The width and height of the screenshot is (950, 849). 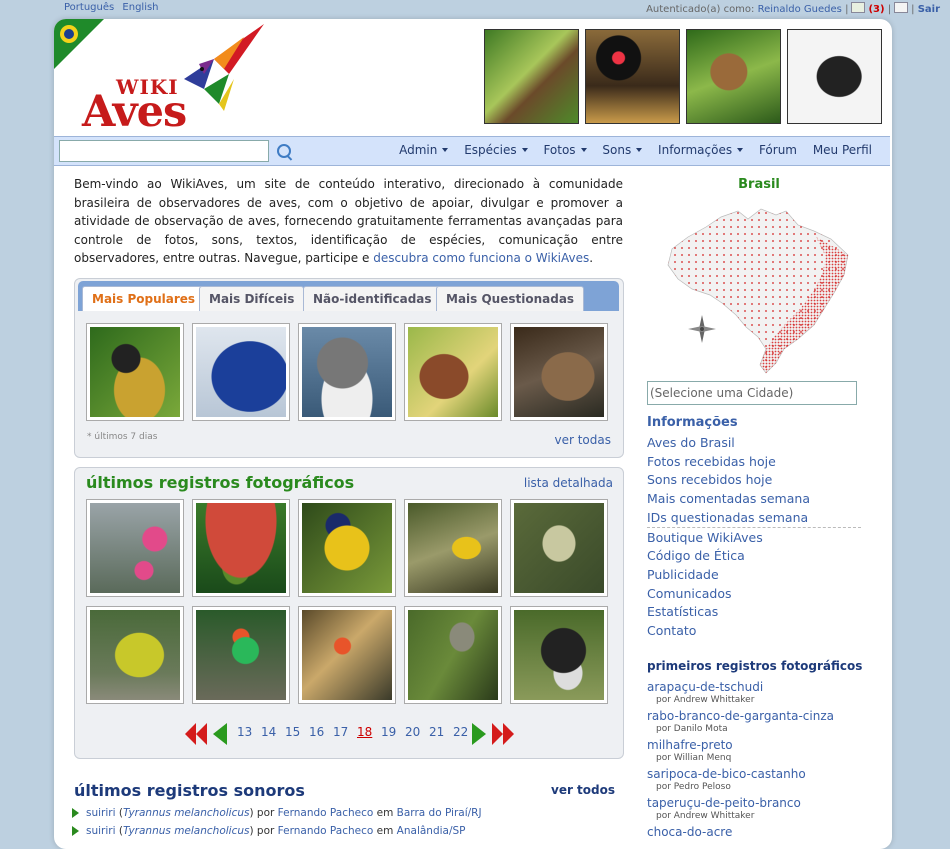 What do you see at coordinates (705, 687) in the screenshot?
I see `first-record-link: arapaçu-de-tschudi` at bounding box center [705, 687].